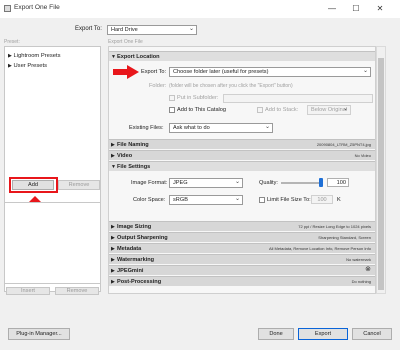  What do you see at coordinates (198, 98) in the screenshot?
I see `put-in-subfolder-label: Put in Subfolder:` at bounding box center [198, 98].